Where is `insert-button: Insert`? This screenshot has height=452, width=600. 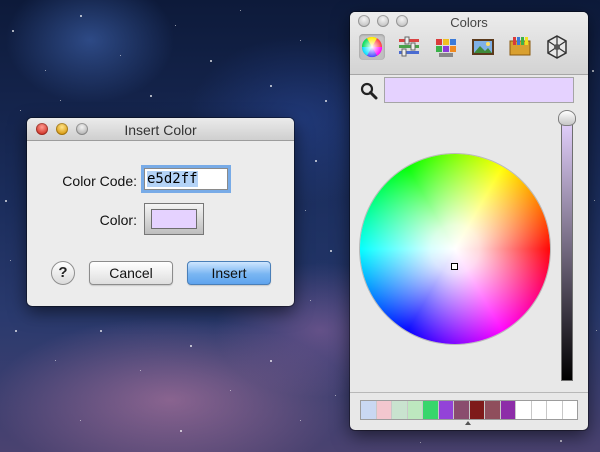 insert-button: Insert is located at coordinates (229, 273).